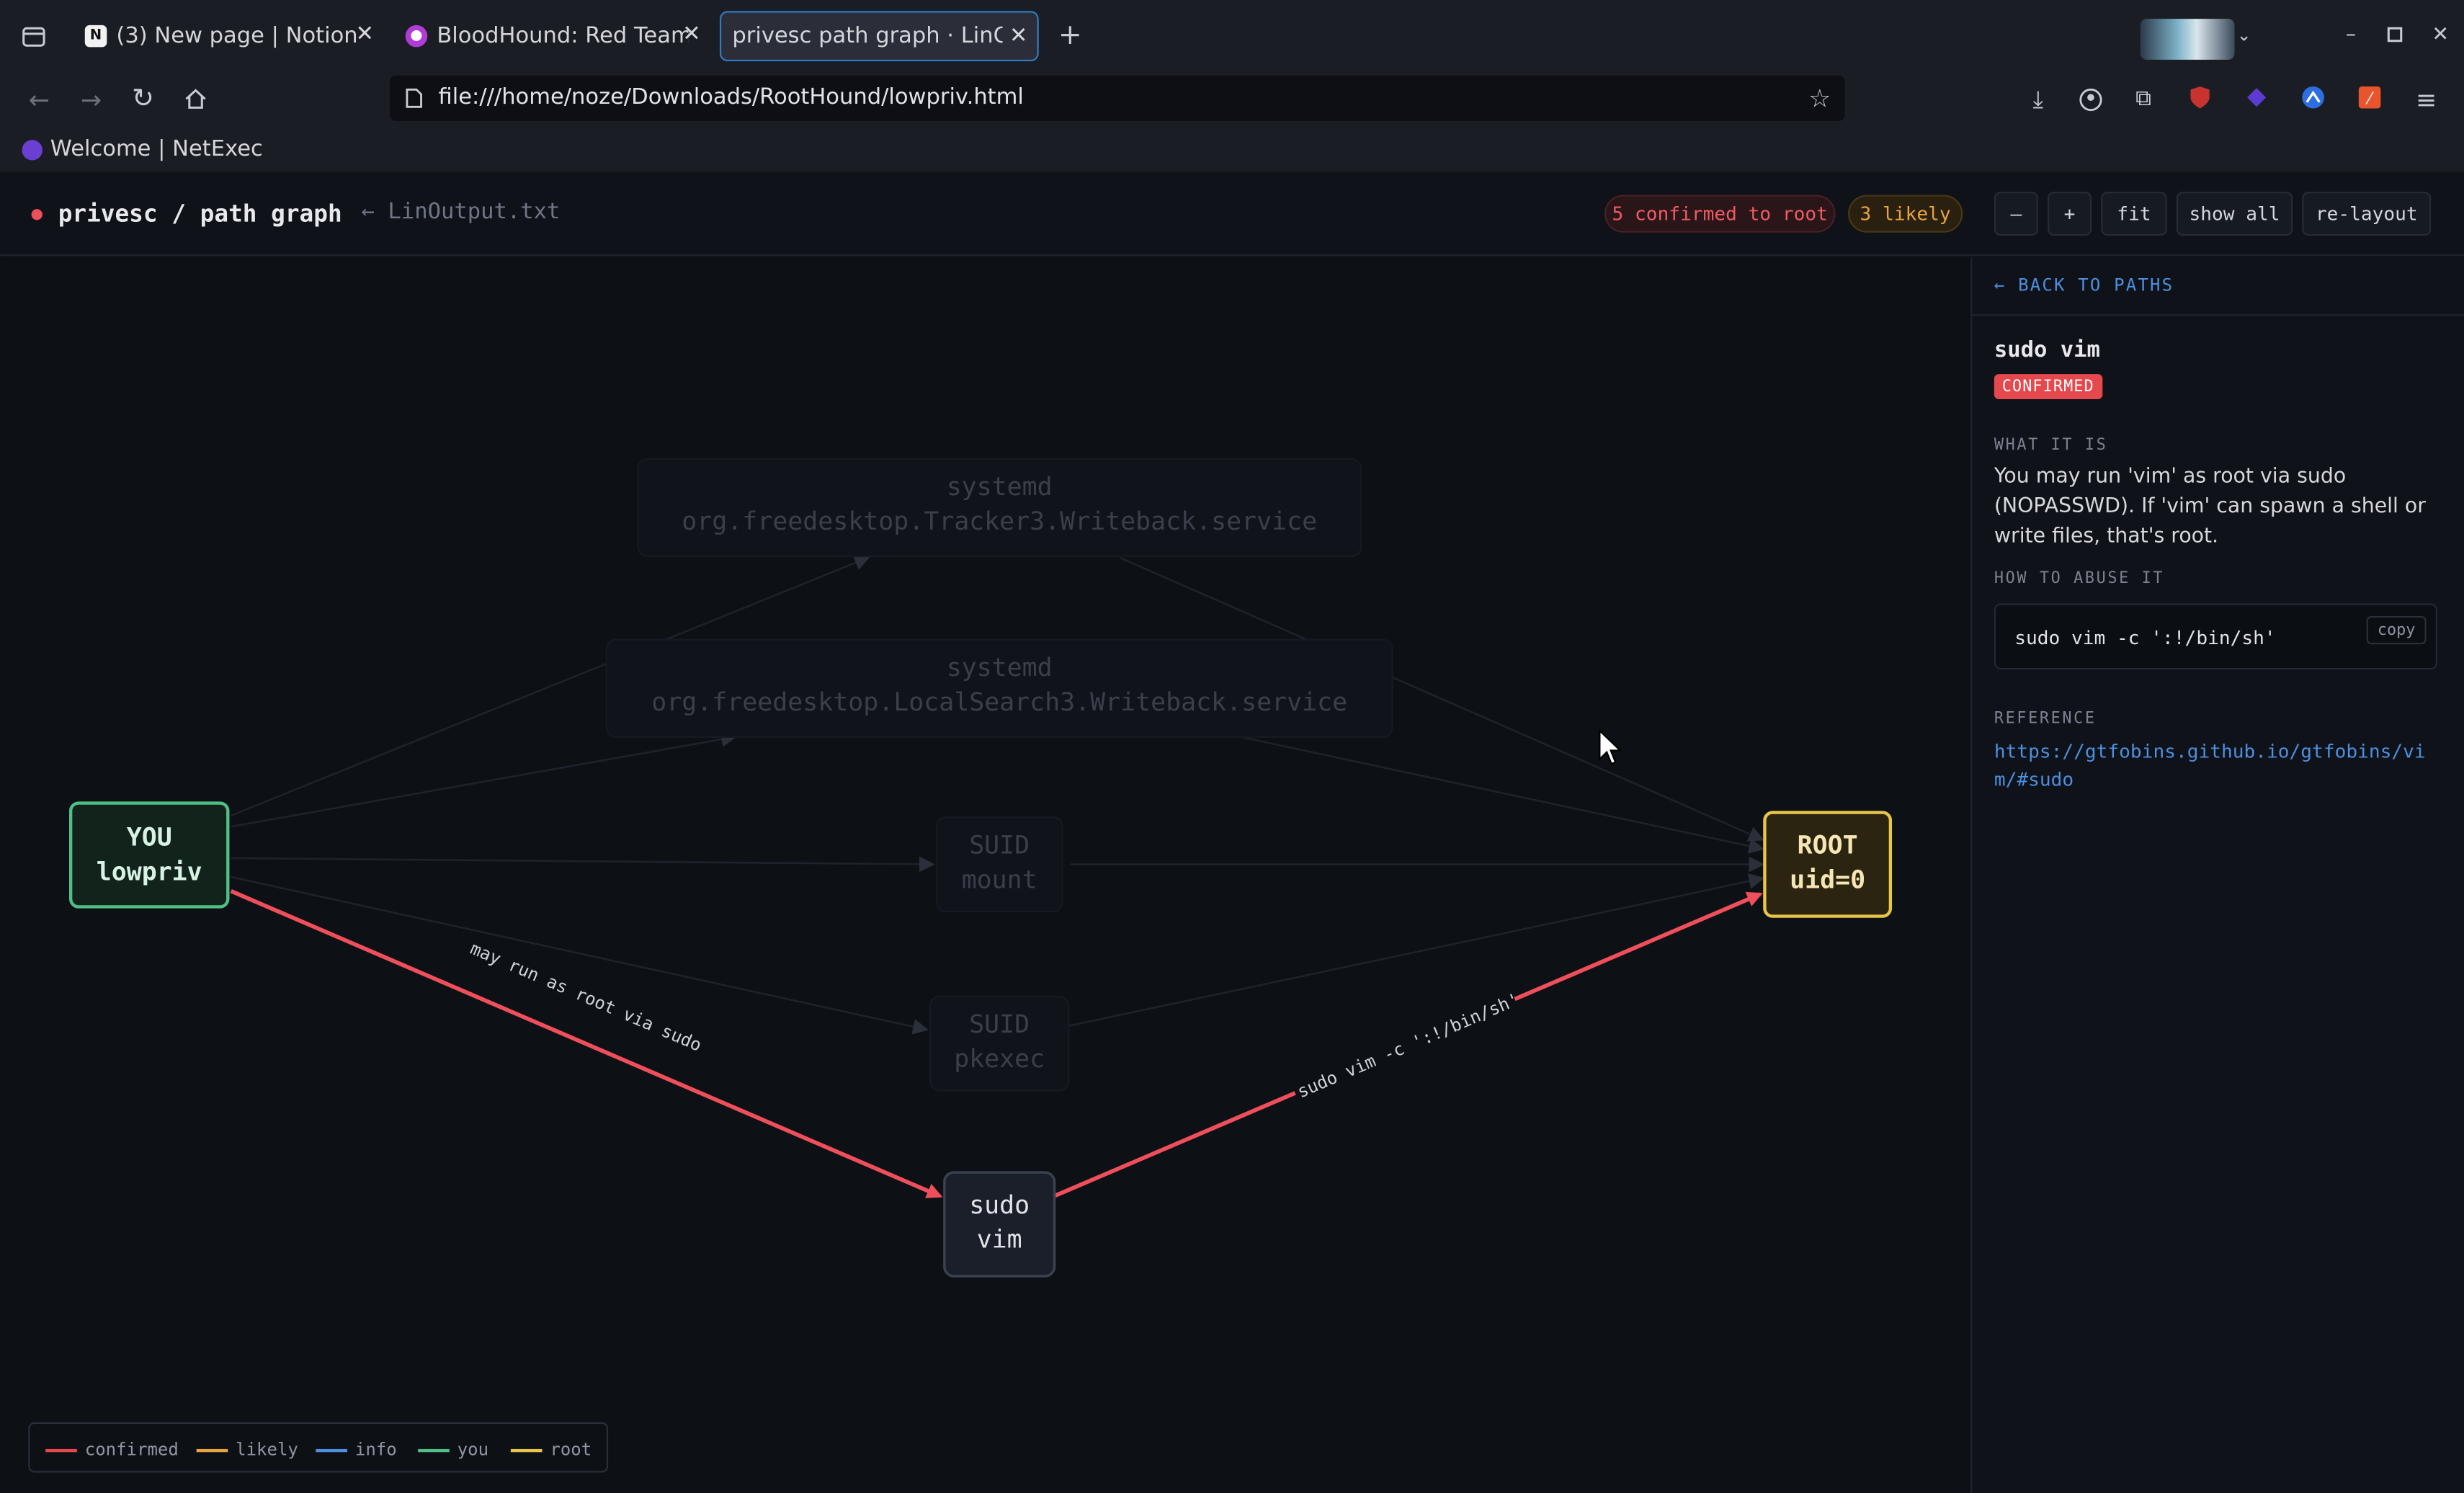 This screenshot has height=1493, width=2464. I want to click on node-you: YOU lowpriv, so click(149, 855).